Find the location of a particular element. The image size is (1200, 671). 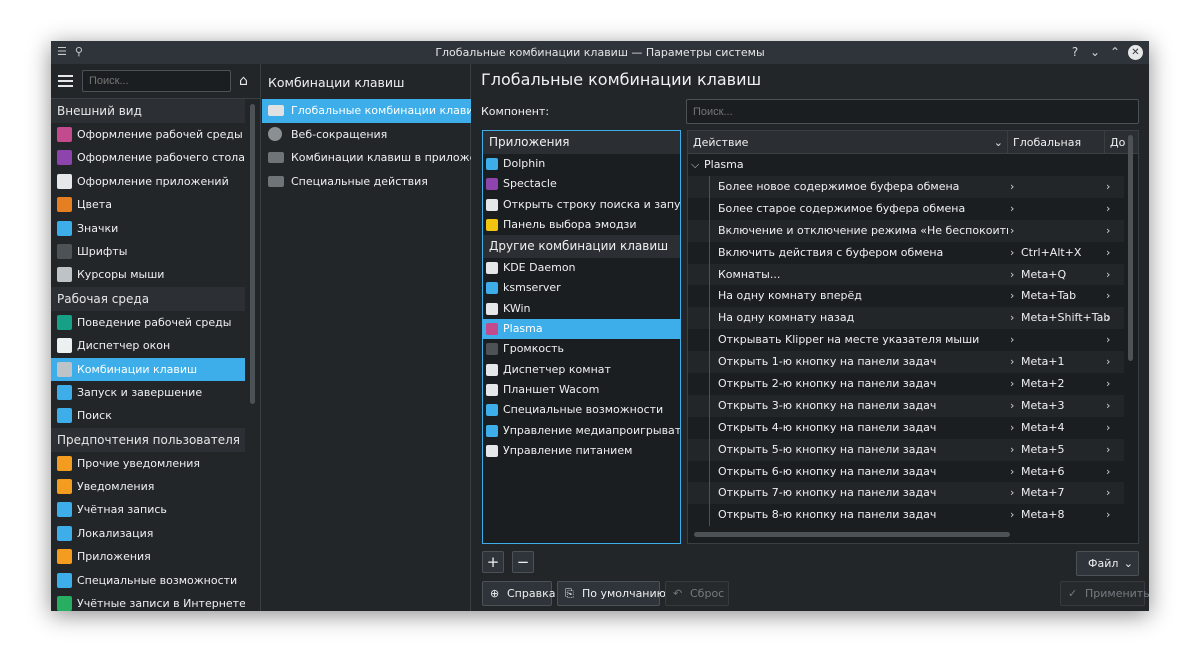

sidebar-item: Прочие уведомления is located at coordinates (148, 463).